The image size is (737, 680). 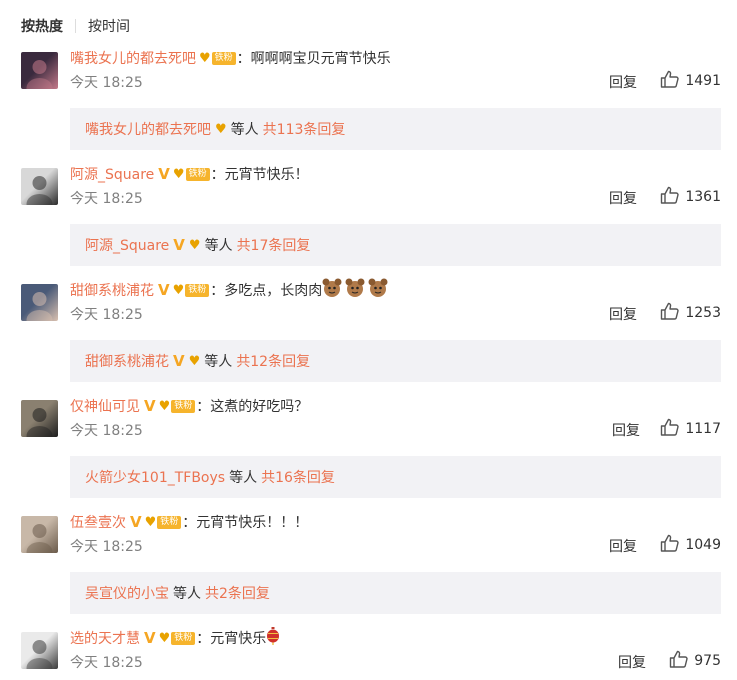 I want to click on lantern-icon, so click(x=273, y=638).